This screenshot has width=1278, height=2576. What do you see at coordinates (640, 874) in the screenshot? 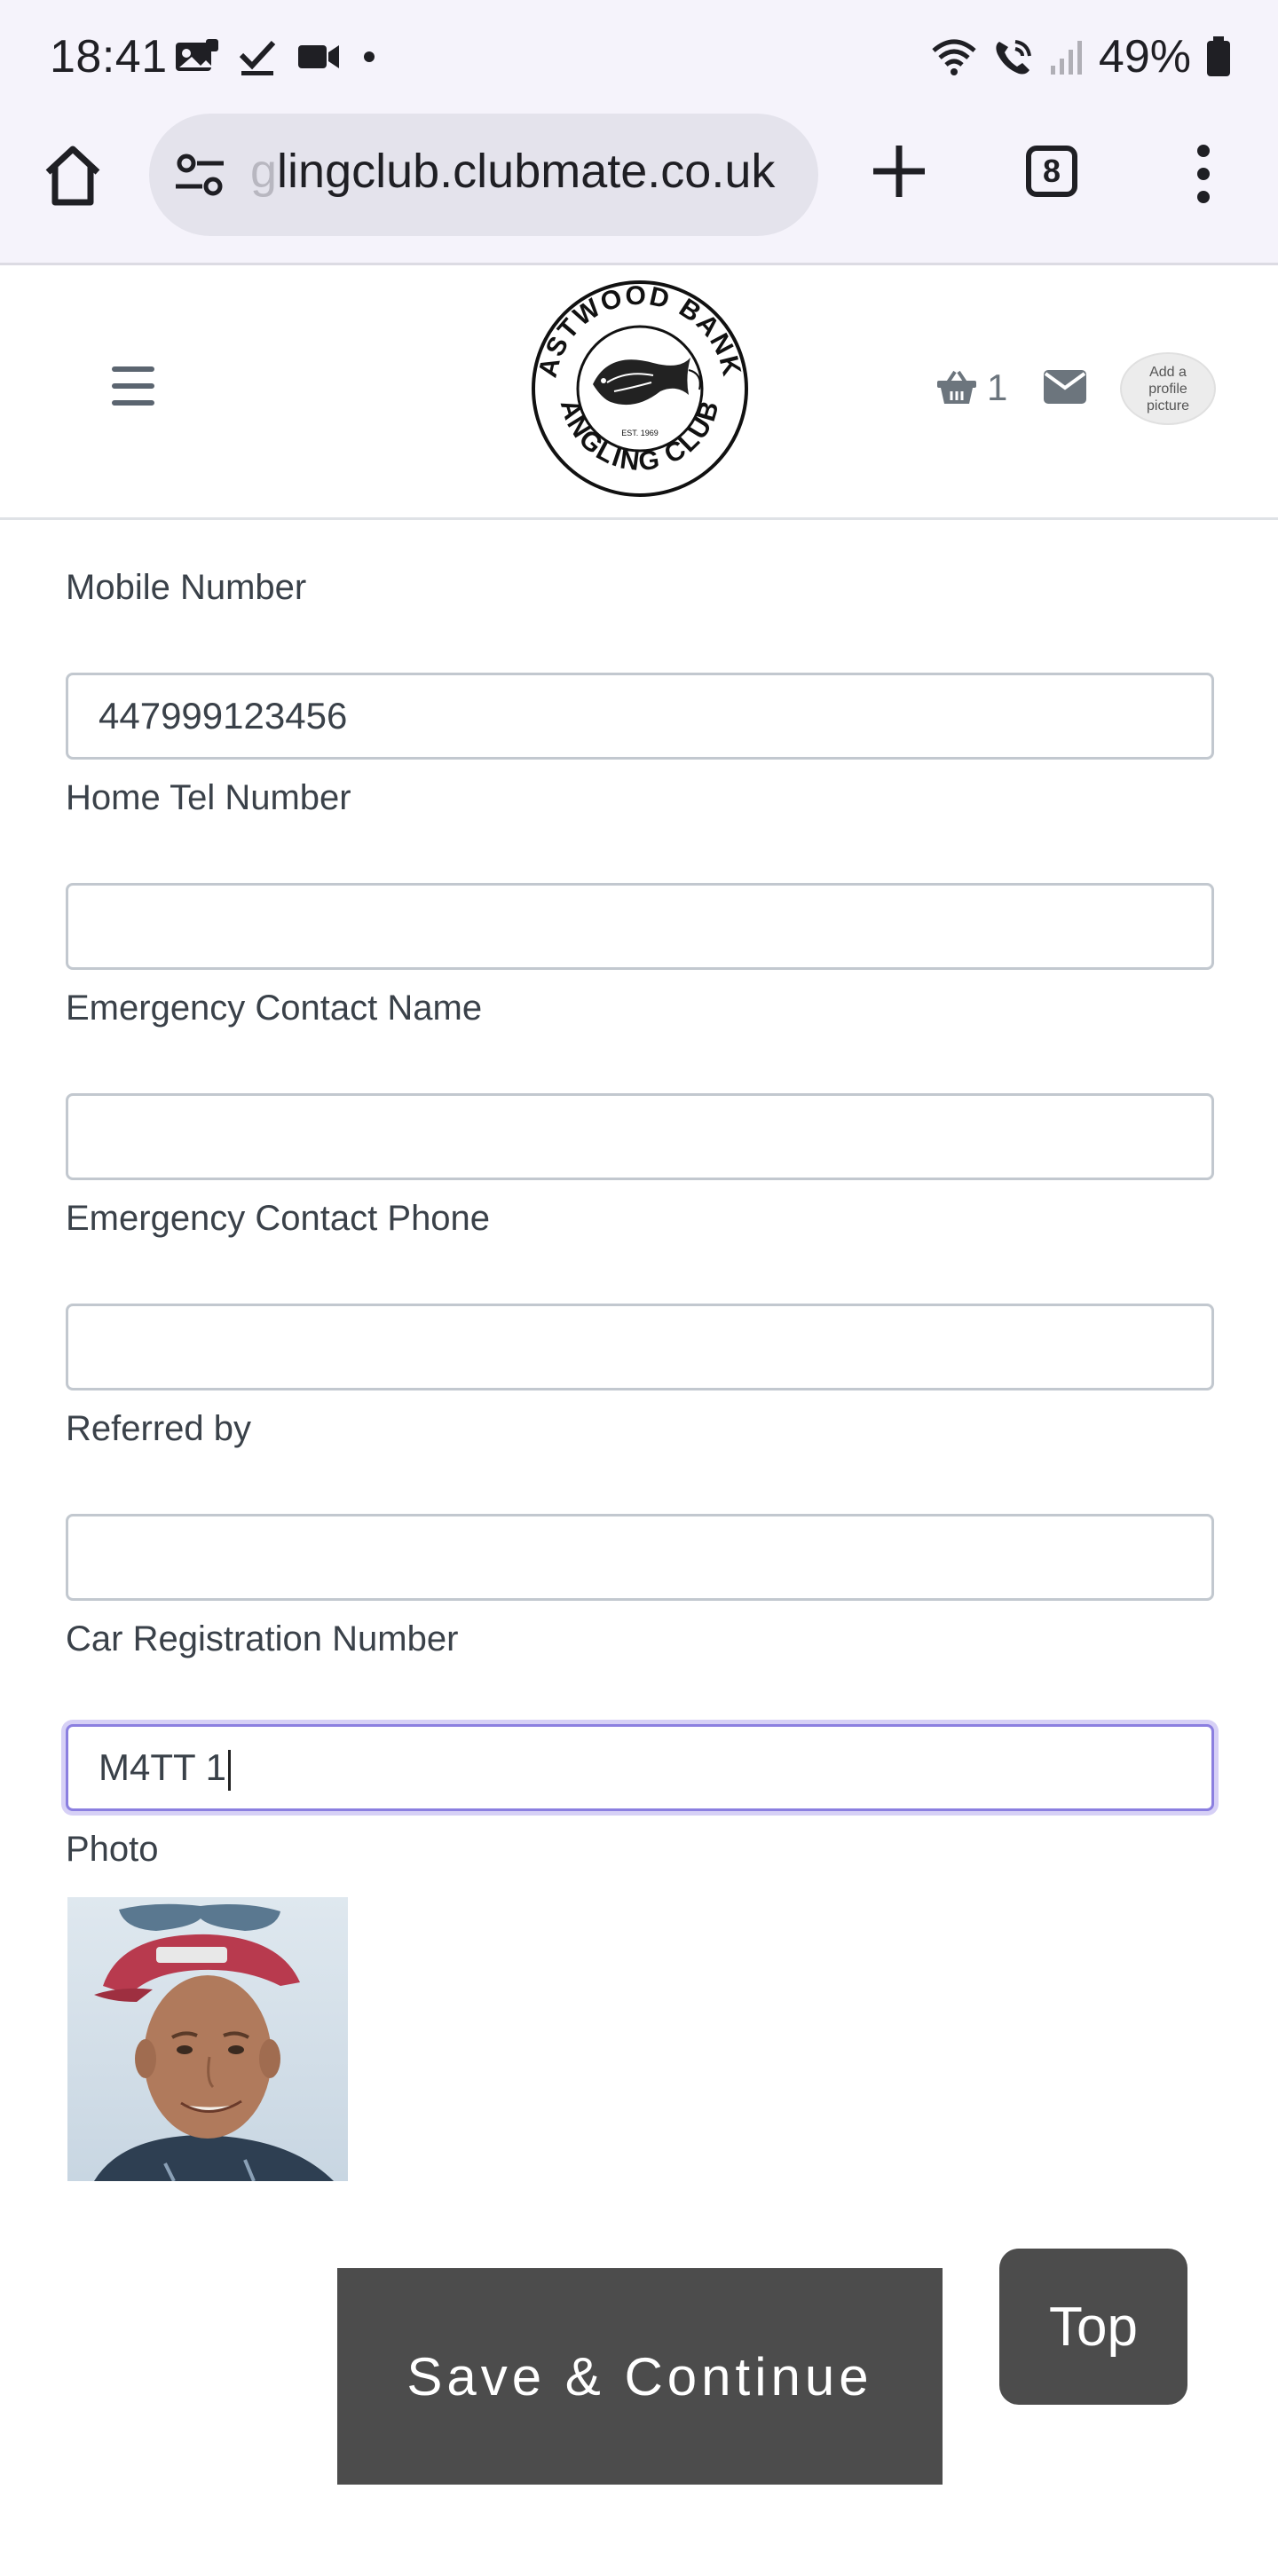
I see `home-tel-field: Home Tel Number` at bounding box center [640, 874].